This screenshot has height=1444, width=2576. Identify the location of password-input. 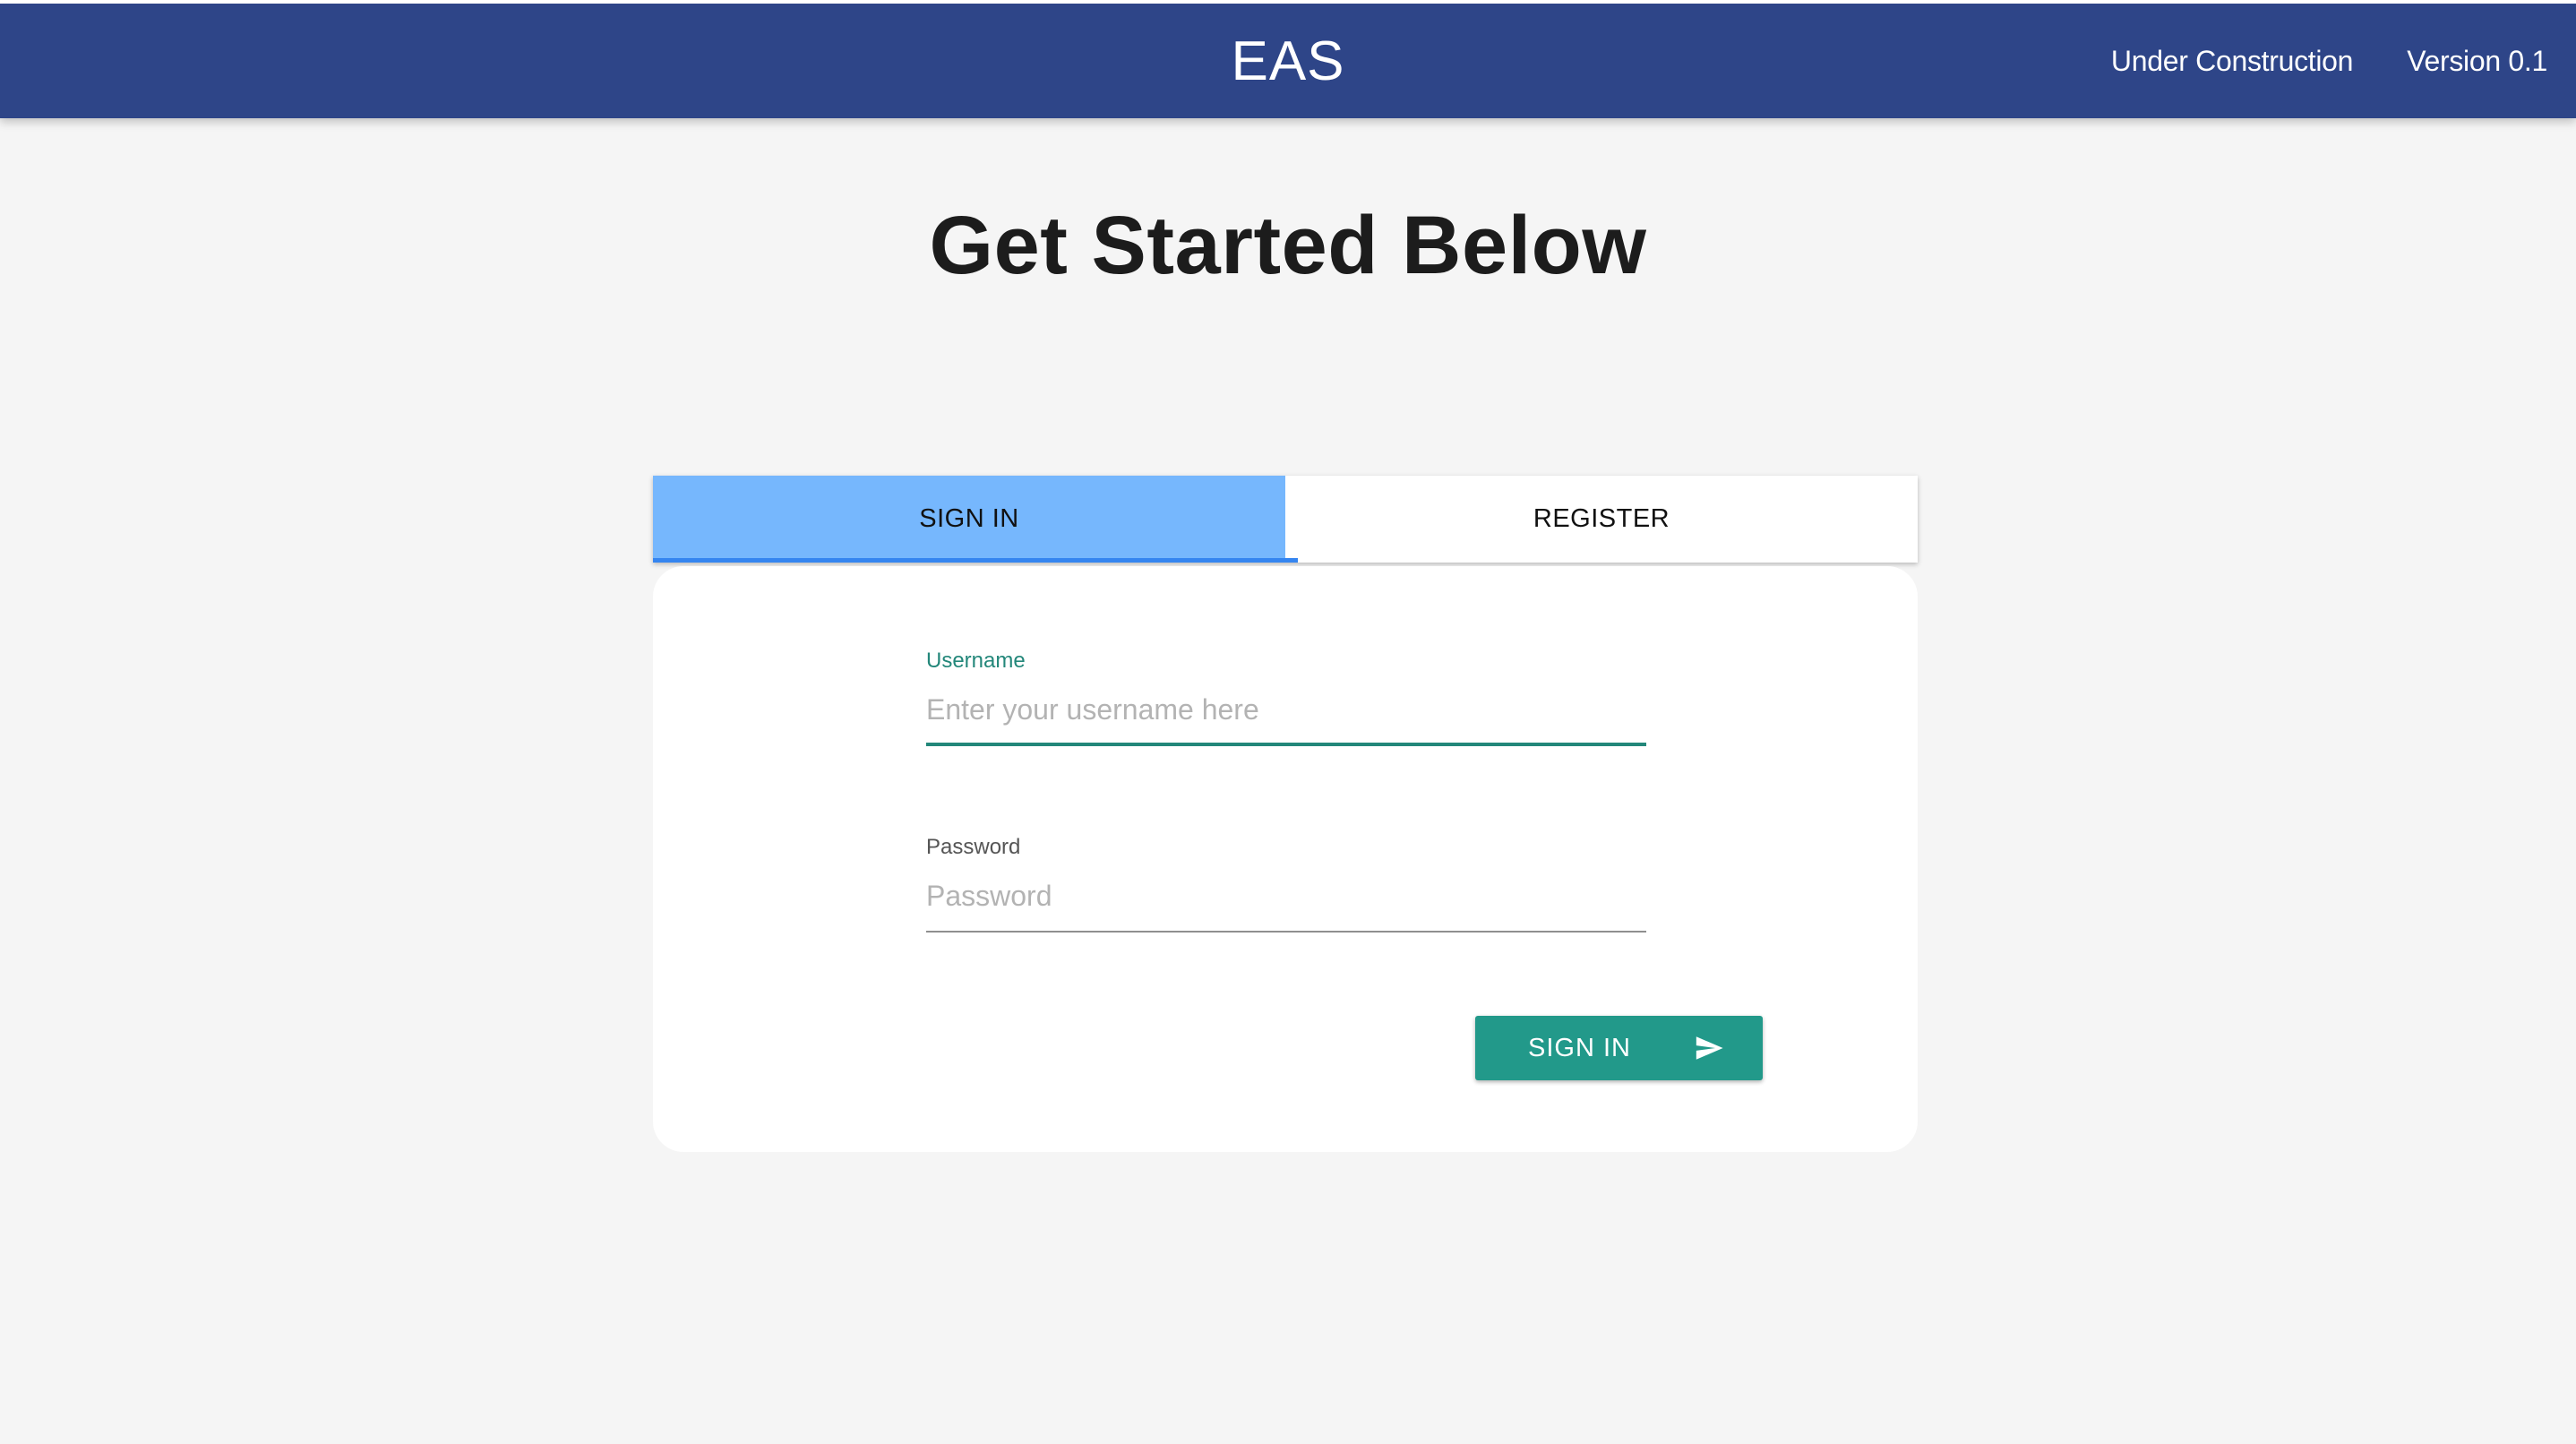
(1286, 906).